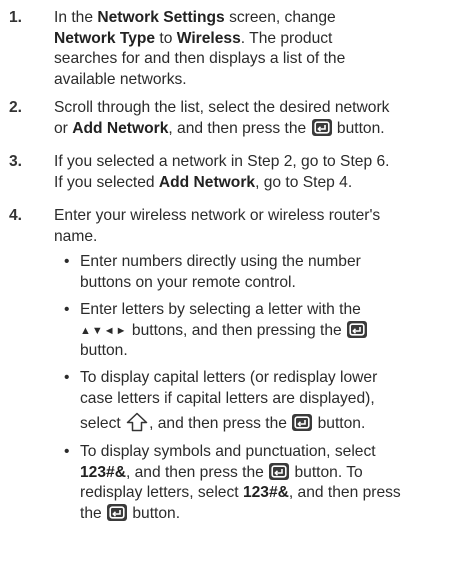  I want to click on direction-arrows-icon: ▲▼◄►, so click(104, 330).